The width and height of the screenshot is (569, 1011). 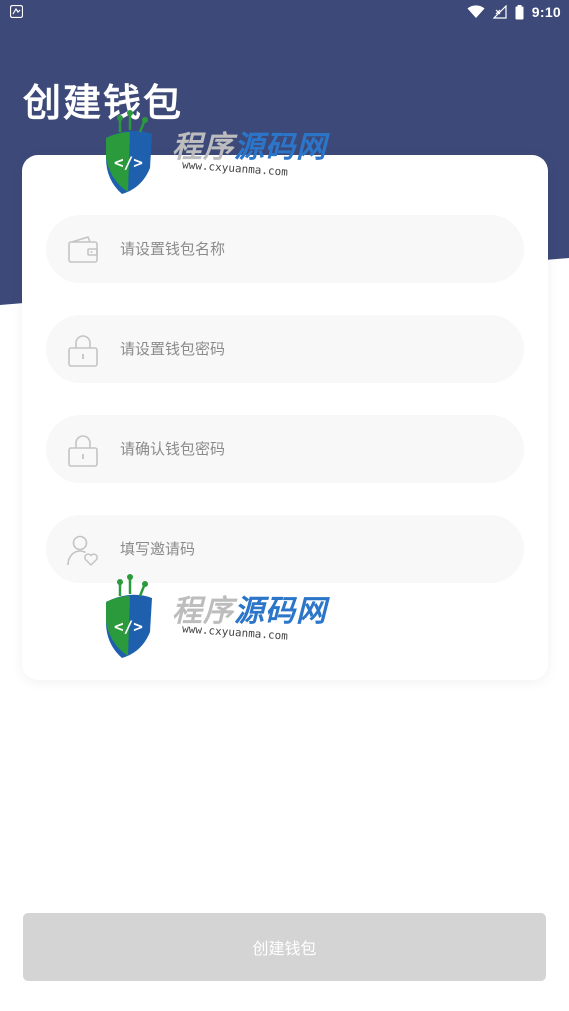 What do you see at coordinates (546, 12) in the screenshot?
I see `status-time: 9:10` at bounding box center [546, 12].